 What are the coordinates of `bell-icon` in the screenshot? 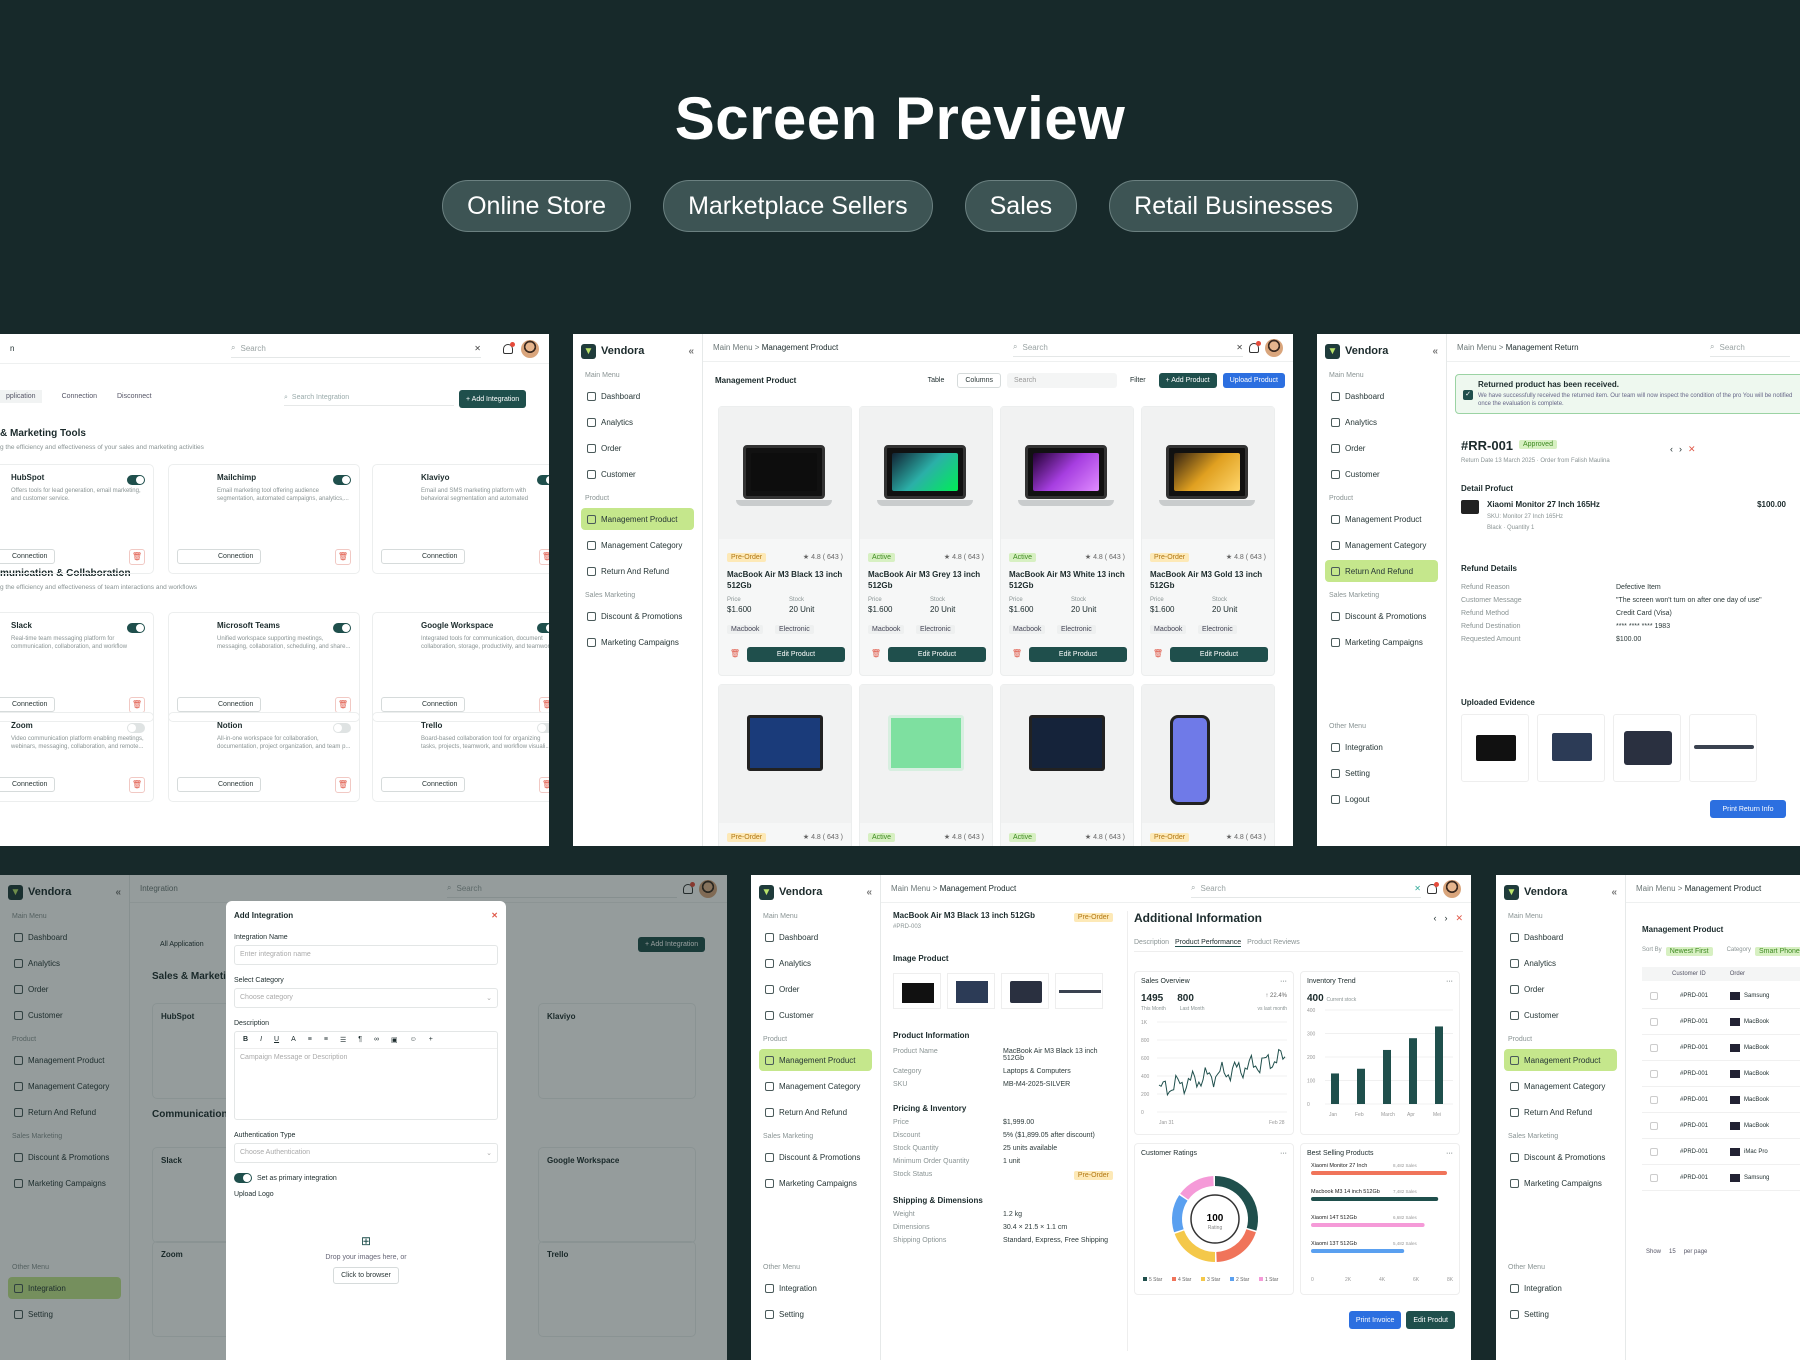 It's located at (509, 347).